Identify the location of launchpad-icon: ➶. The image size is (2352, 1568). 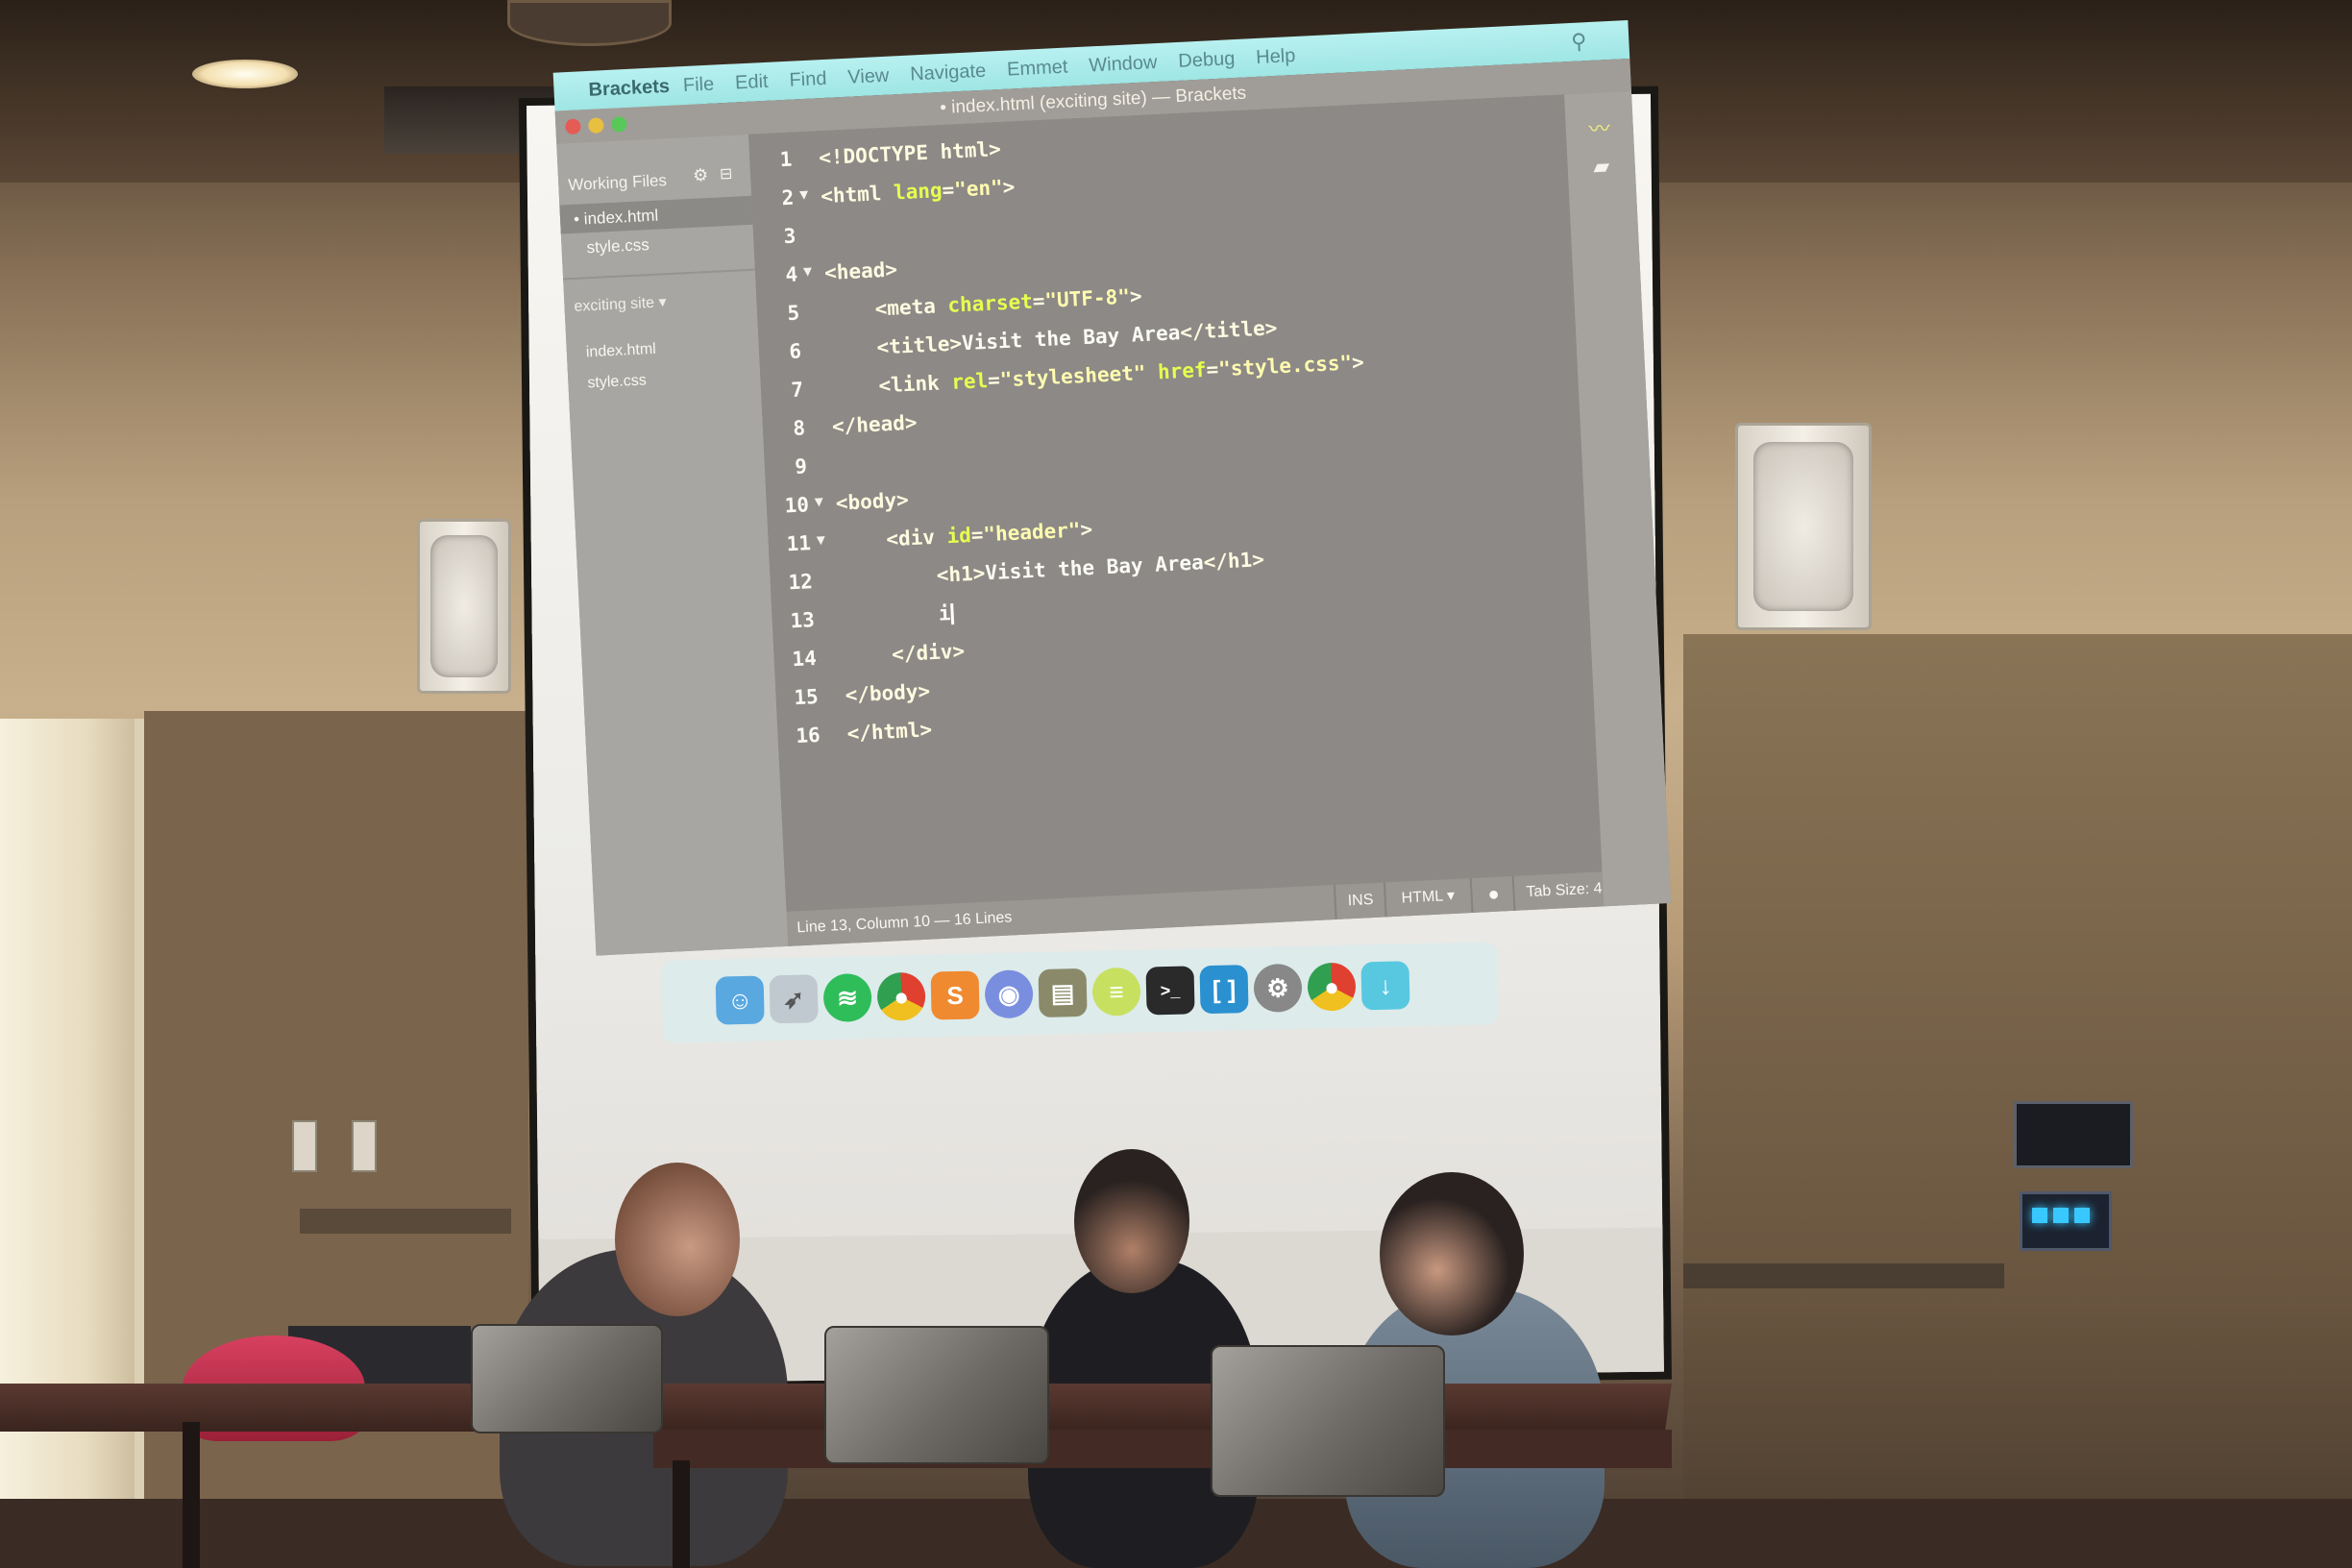
(794, 999).